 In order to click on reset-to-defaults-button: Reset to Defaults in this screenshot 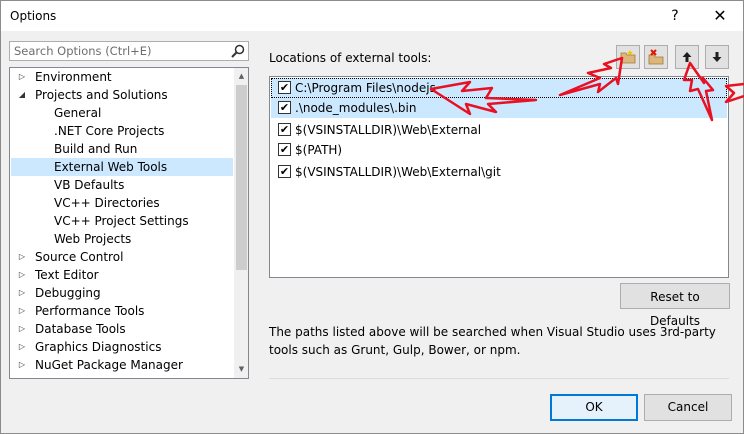, I will do `click(675, 305)`.